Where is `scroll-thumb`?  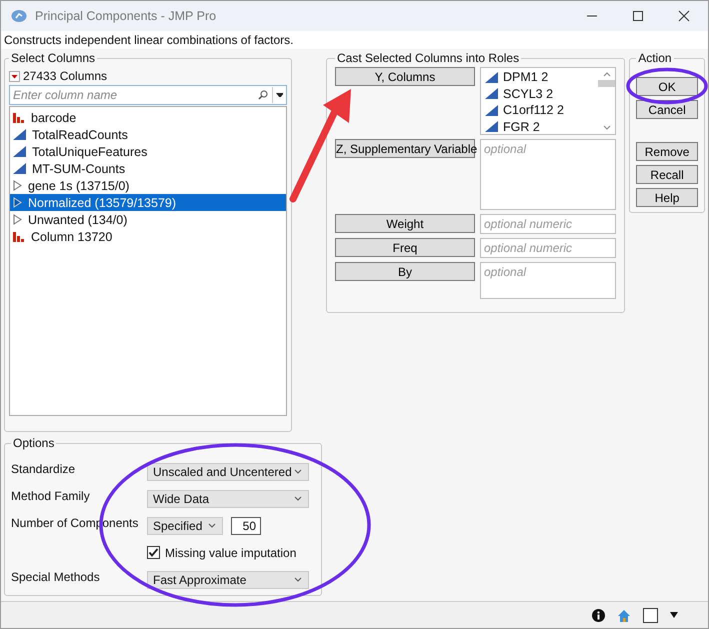
scroll-thumb is located at coordinates (607, 83).